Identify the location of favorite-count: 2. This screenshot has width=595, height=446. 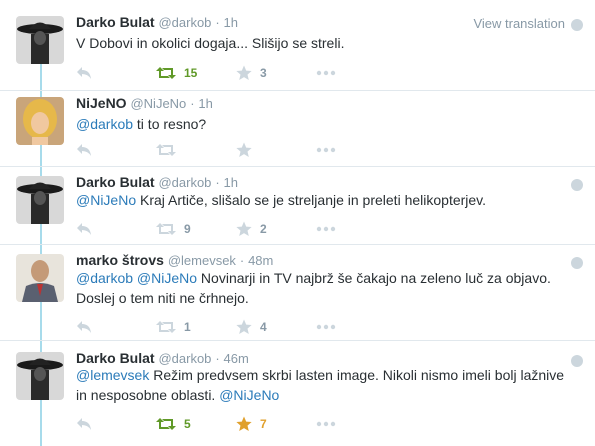
(263, 229).